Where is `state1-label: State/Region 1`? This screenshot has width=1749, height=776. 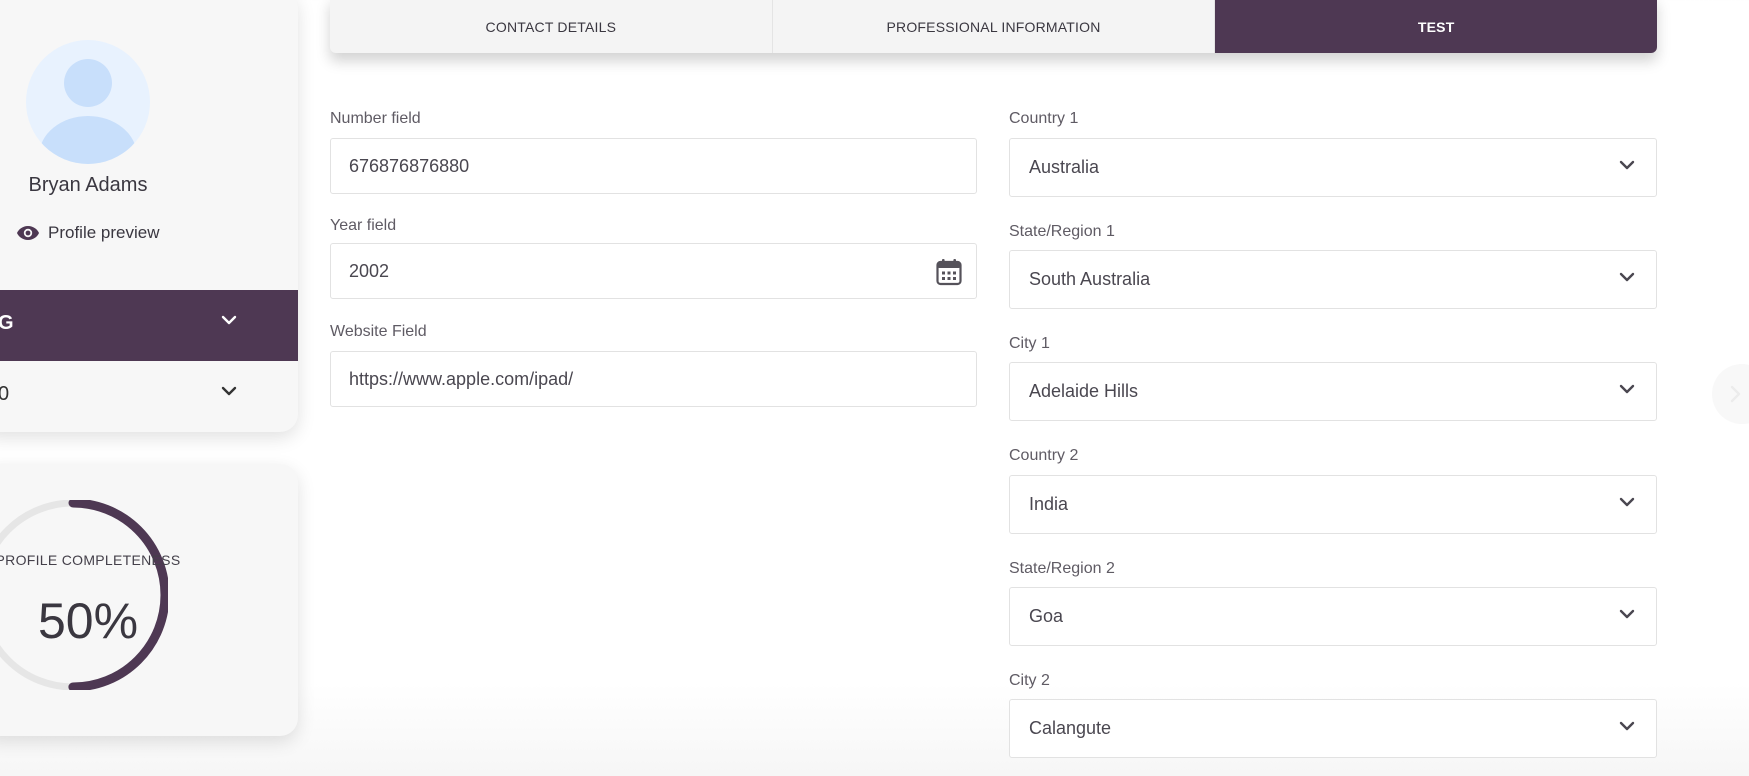 state1-label: State/Region 1 is located at coordinates (1062, 231).